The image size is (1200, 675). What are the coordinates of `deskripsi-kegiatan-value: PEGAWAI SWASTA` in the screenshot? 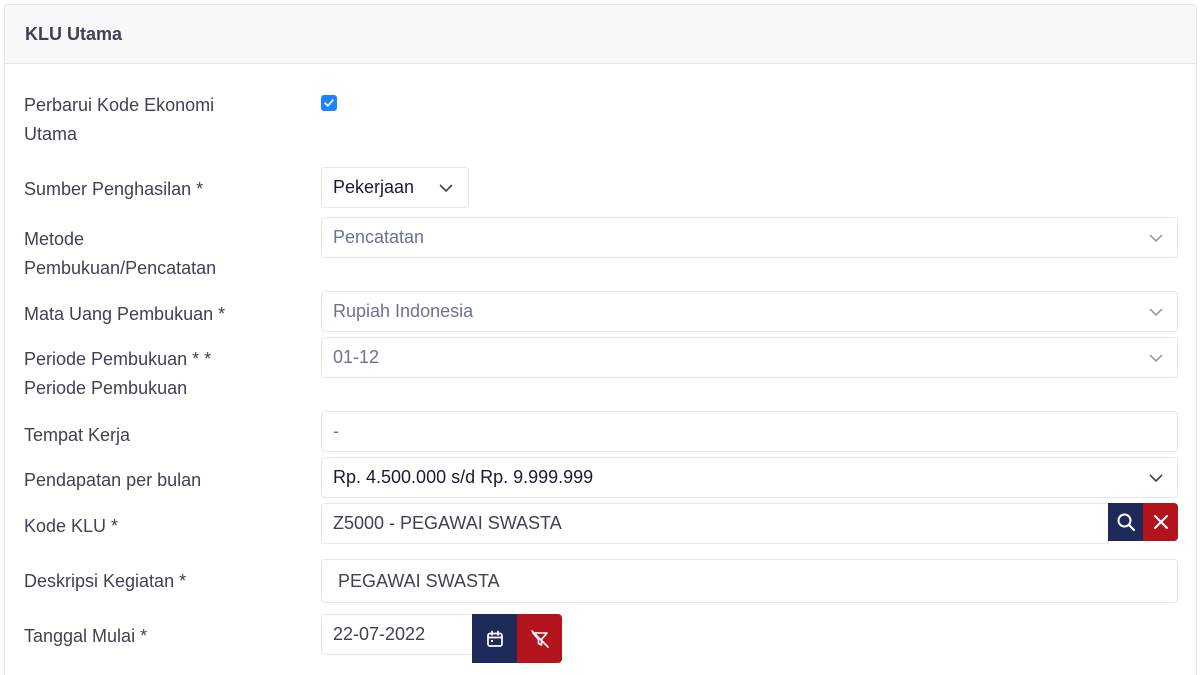 It's located at (419, 580).